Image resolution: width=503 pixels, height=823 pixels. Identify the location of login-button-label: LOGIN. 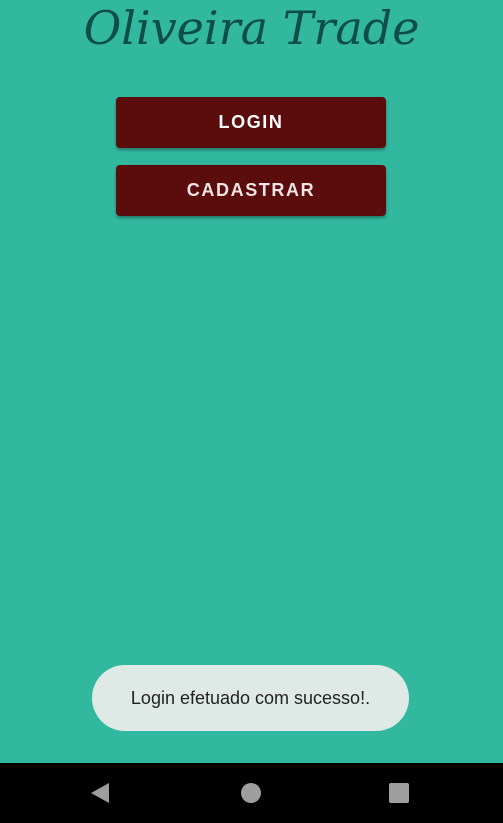
(251, 122).